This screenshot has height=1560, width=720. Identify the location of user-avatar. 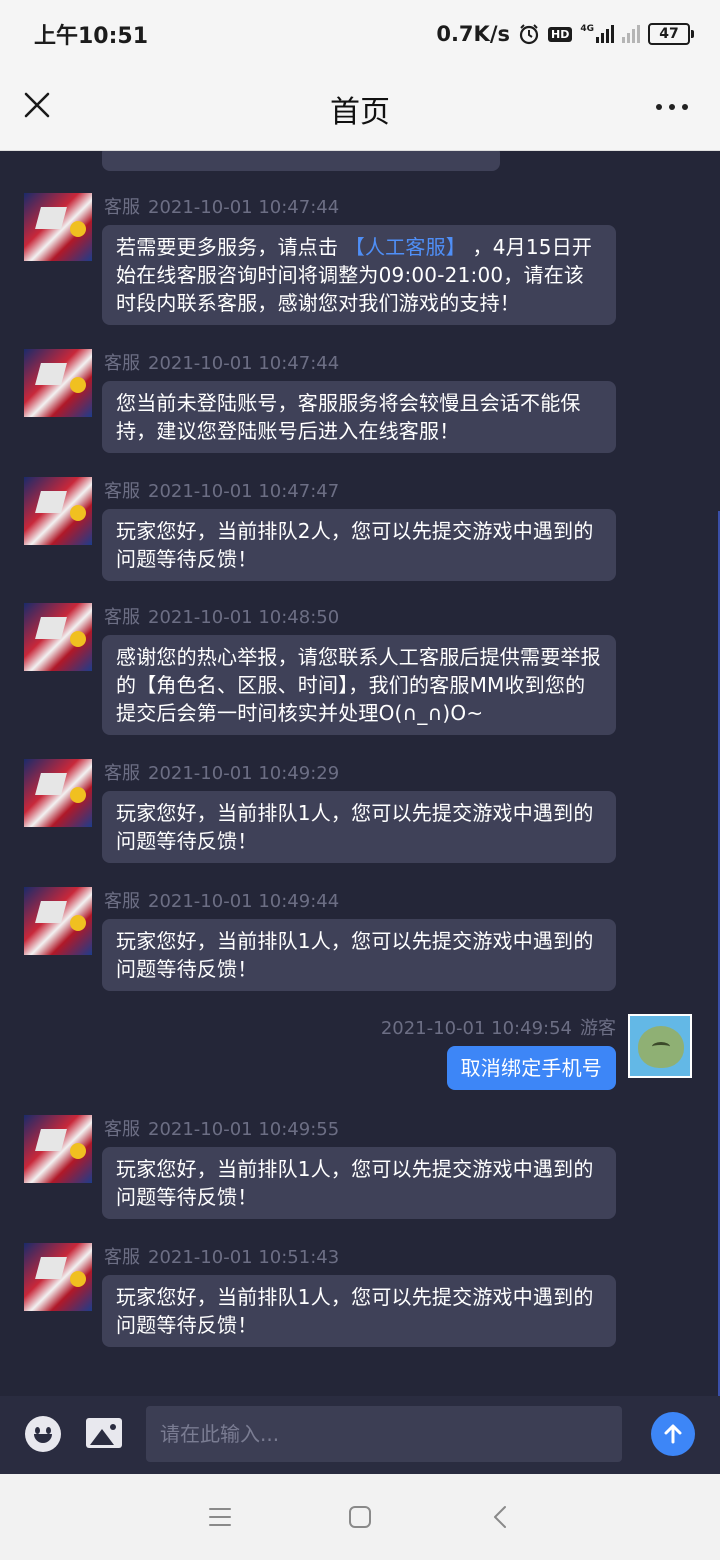
(660, 1046).